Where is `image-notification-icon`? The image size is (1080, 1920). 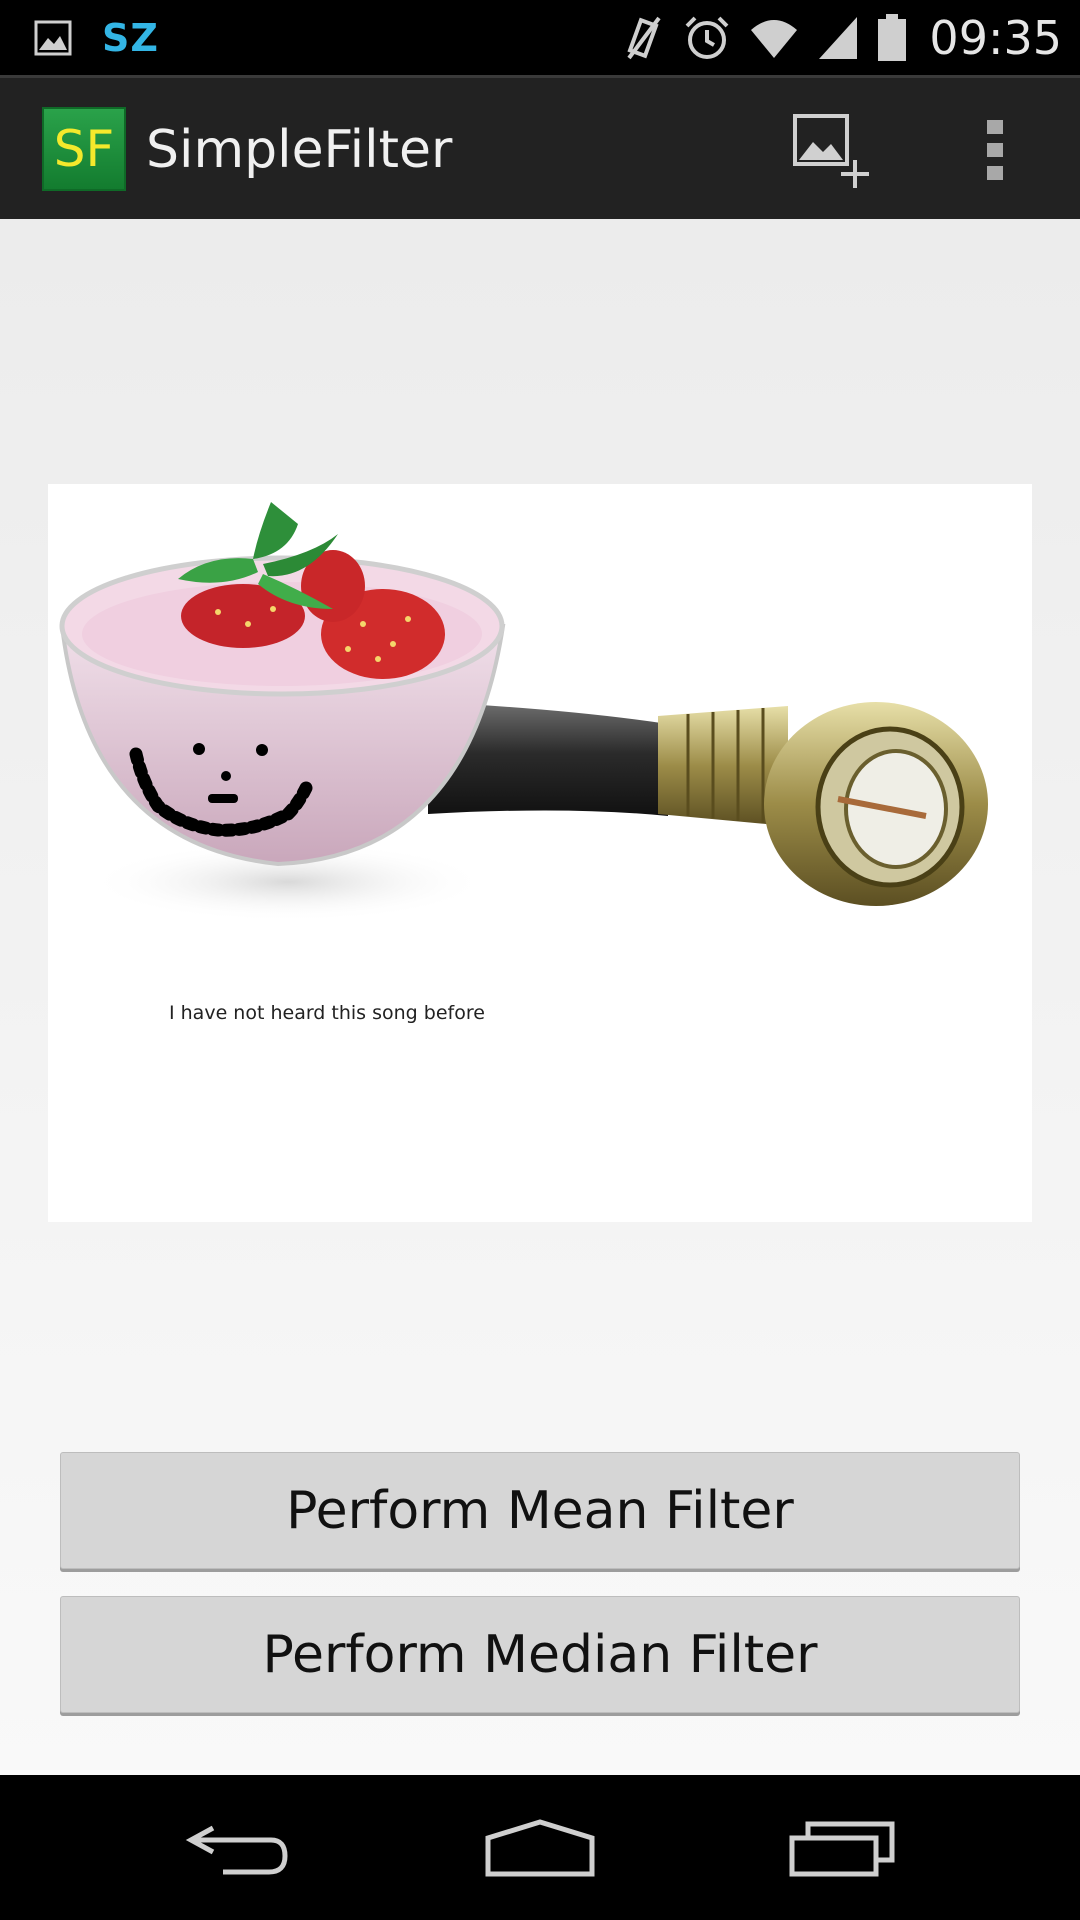
image-notification-icon is located at coordinates (53, 37).